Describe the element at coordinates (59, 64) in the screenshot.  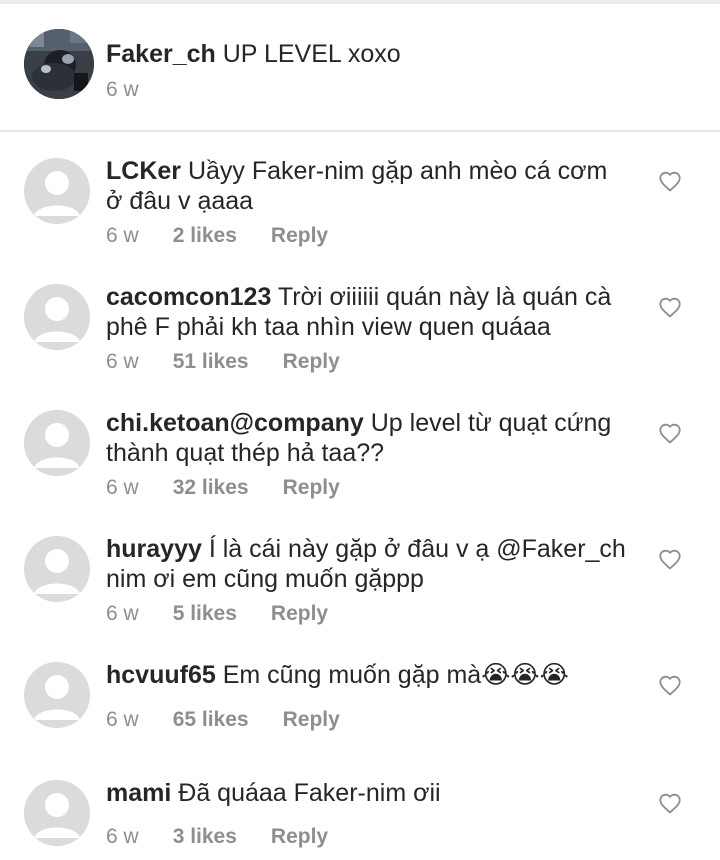
I see `post-author-avatar` at that location.